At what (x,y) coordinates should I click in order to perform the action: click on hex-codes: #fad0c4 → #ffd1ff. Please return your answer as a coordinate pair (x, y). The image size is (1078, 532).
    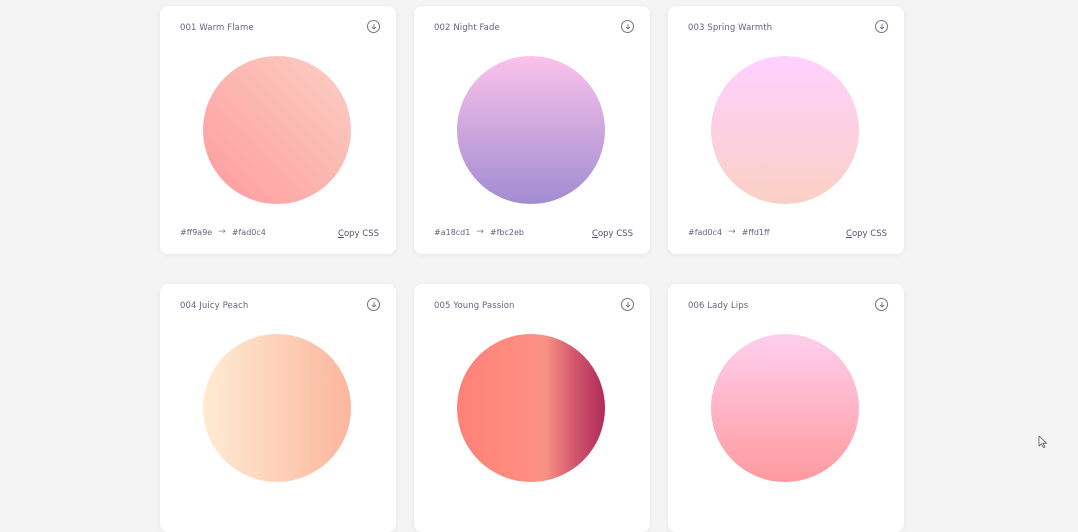
    Looking at the image, I should click on (729, 232).